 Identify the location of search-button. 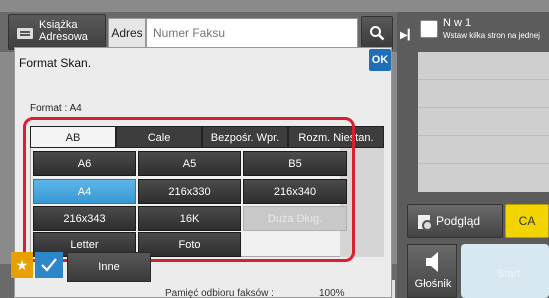
(377, 33).